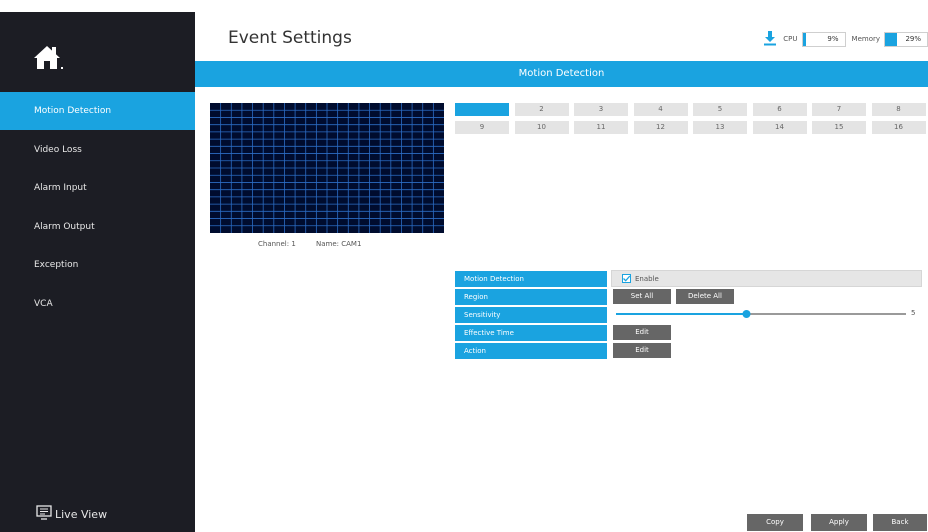 The image size is (928, 532). I want to click on set-all-button: Set All, so click(642, 296).